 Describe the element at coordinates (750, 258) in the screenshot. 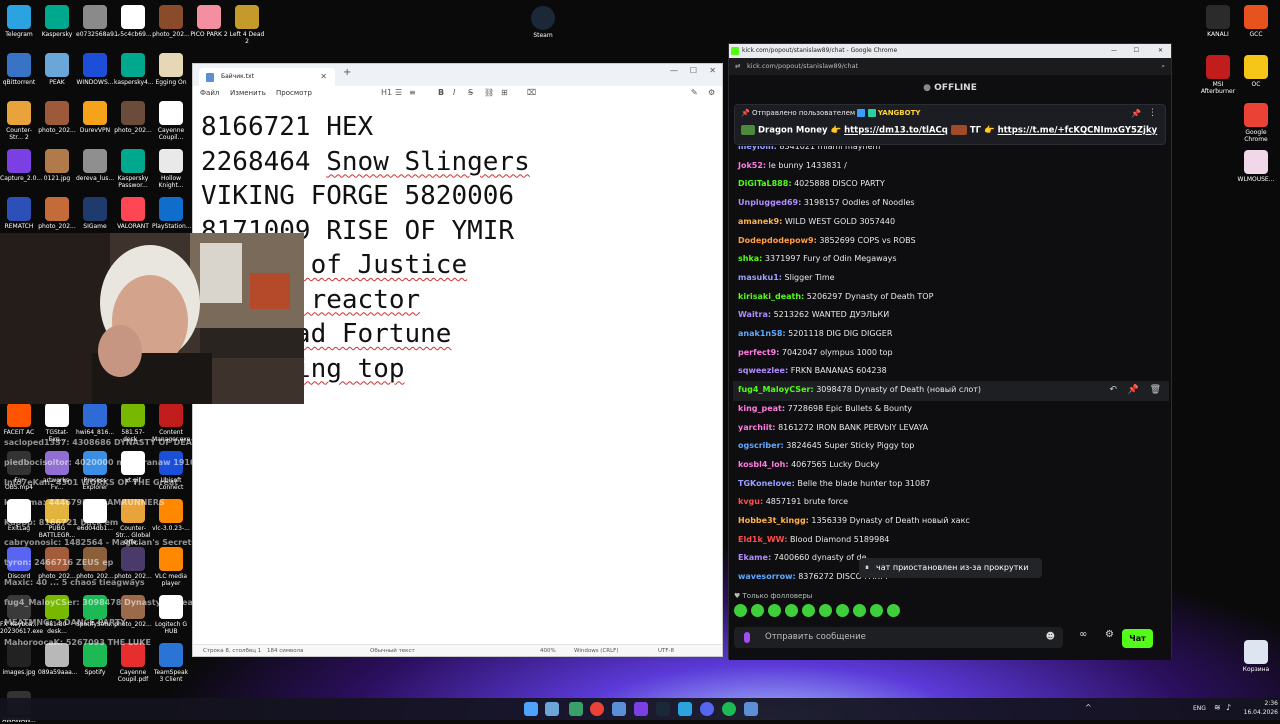

I see `chat-username: shka:` at that location.